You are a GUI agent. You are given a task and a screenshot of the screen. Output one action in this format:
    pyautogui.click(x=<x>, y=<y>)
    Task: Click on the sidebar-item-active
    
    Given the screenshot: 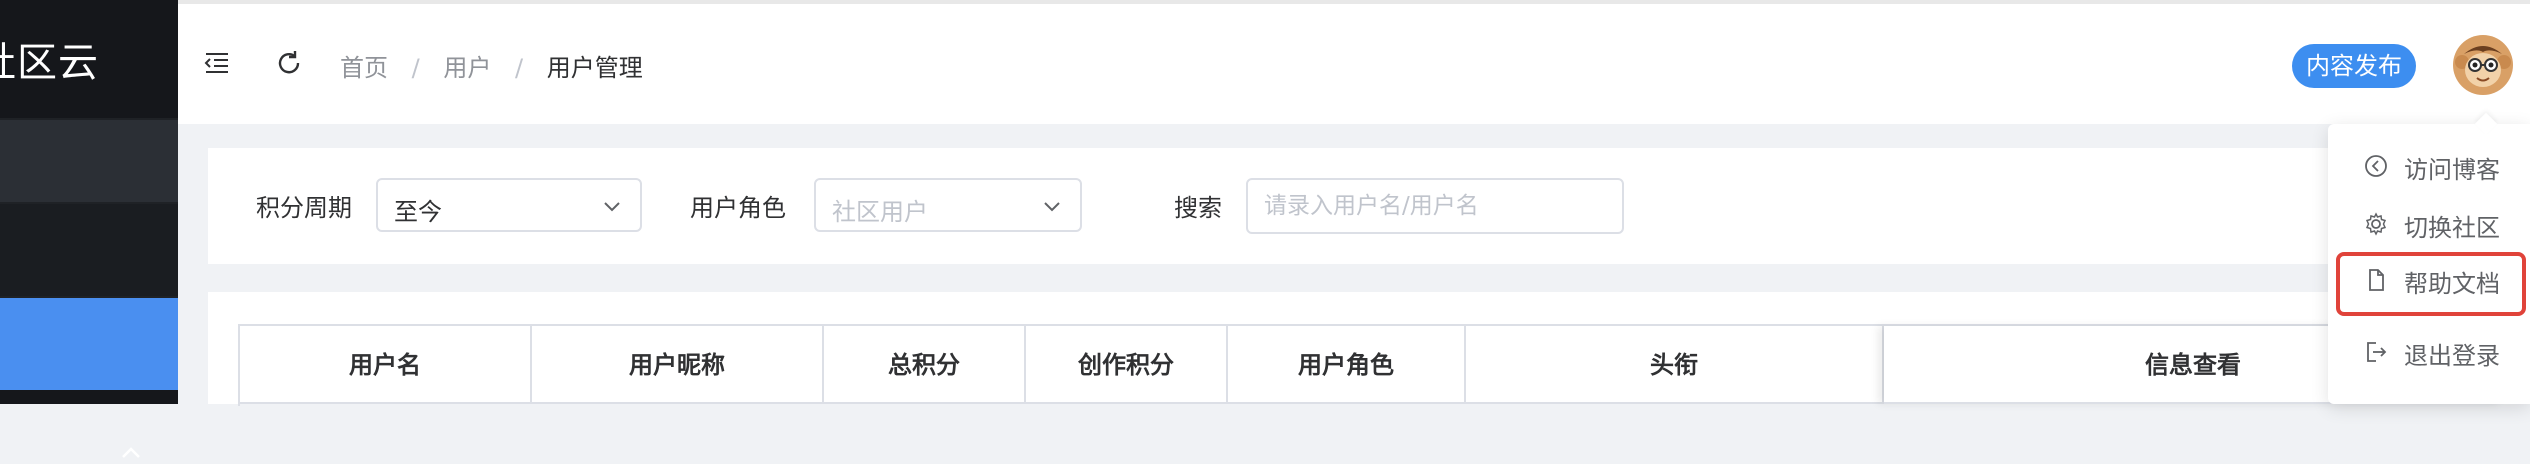 What is the action you would take?
    pyautogui.click(x=89, y=344)
    